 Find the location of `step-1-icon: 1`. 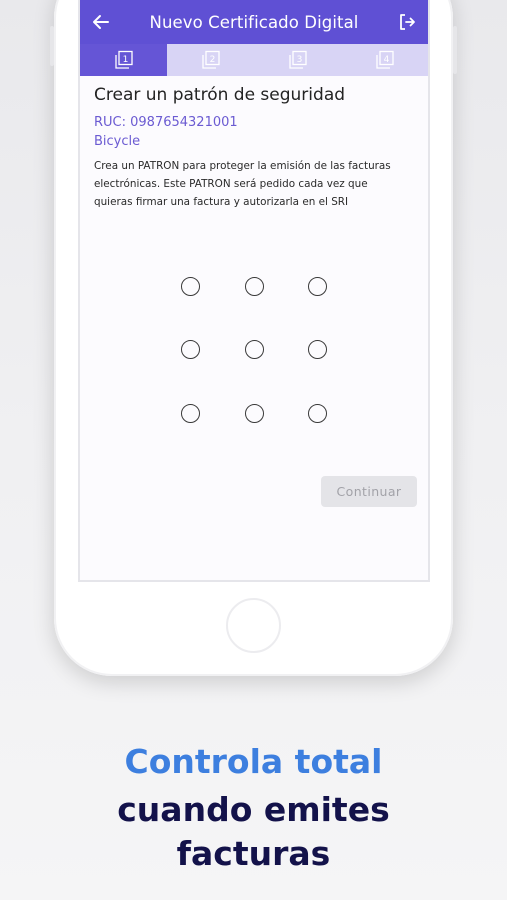

step-1-icon: 1 is located at coordinates (123, 59).